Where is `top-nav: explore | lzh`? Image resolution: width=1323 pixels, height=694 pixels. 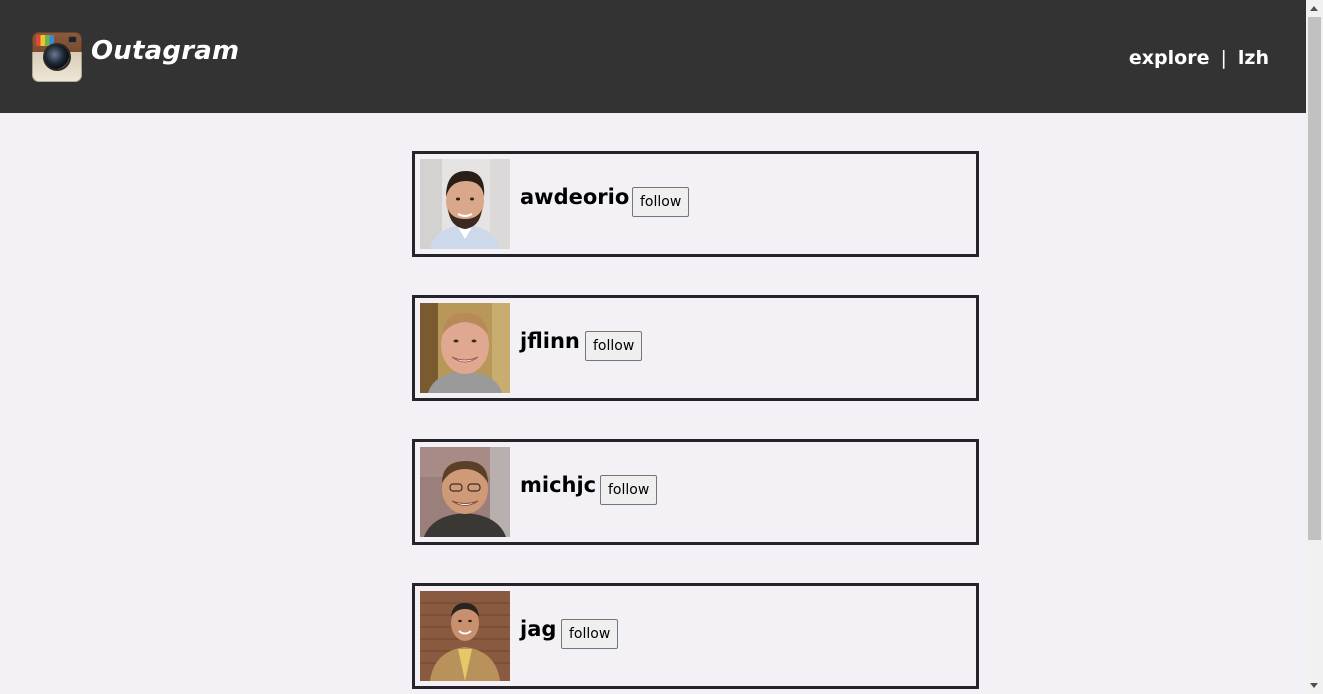
top-nav: explore | lzh is located at coordinates (1199, 58).